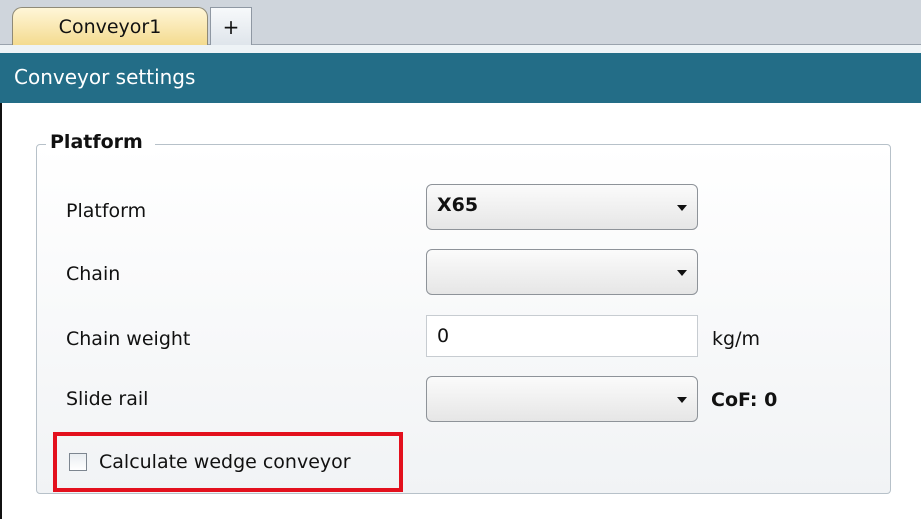 Image resolution: width=921 pixels, height=519 pixels. I want to click on calculate-wedge-checkbox, so click(78, 462).